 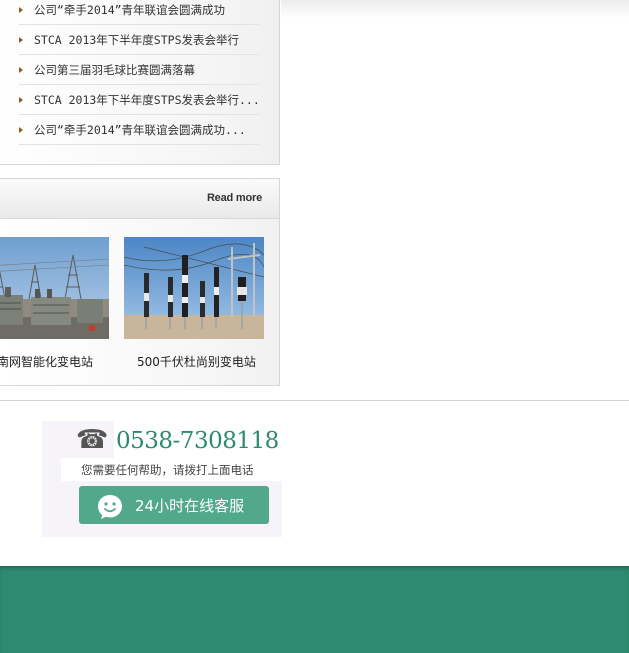 I want to click on project-caption: 南网智能化变电站, so click(x=46, y=361).